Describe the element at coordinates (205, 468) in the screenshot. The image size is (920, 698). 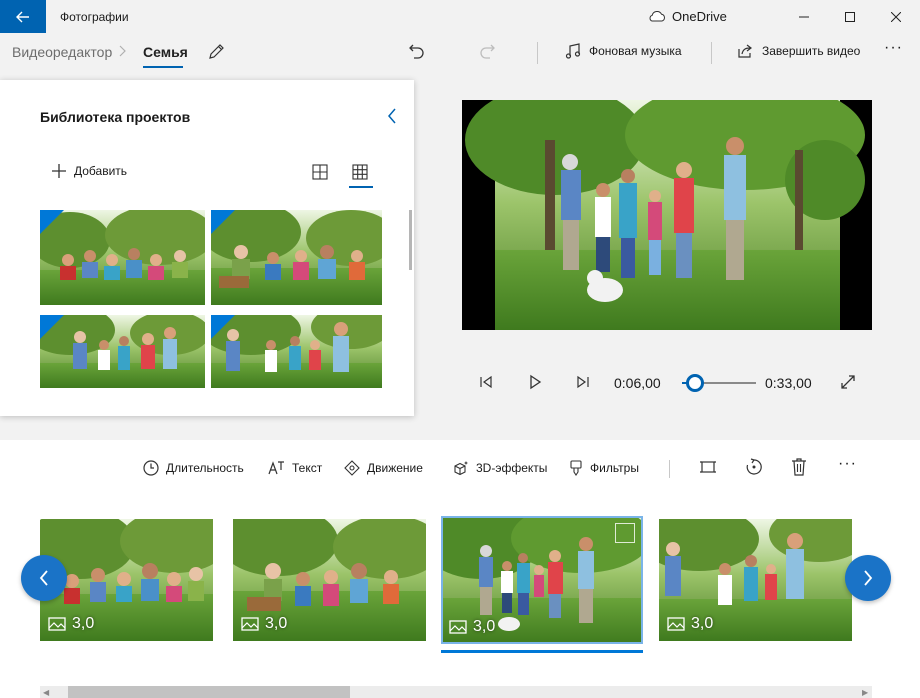
I see `duration-label: Длительность` at that location.